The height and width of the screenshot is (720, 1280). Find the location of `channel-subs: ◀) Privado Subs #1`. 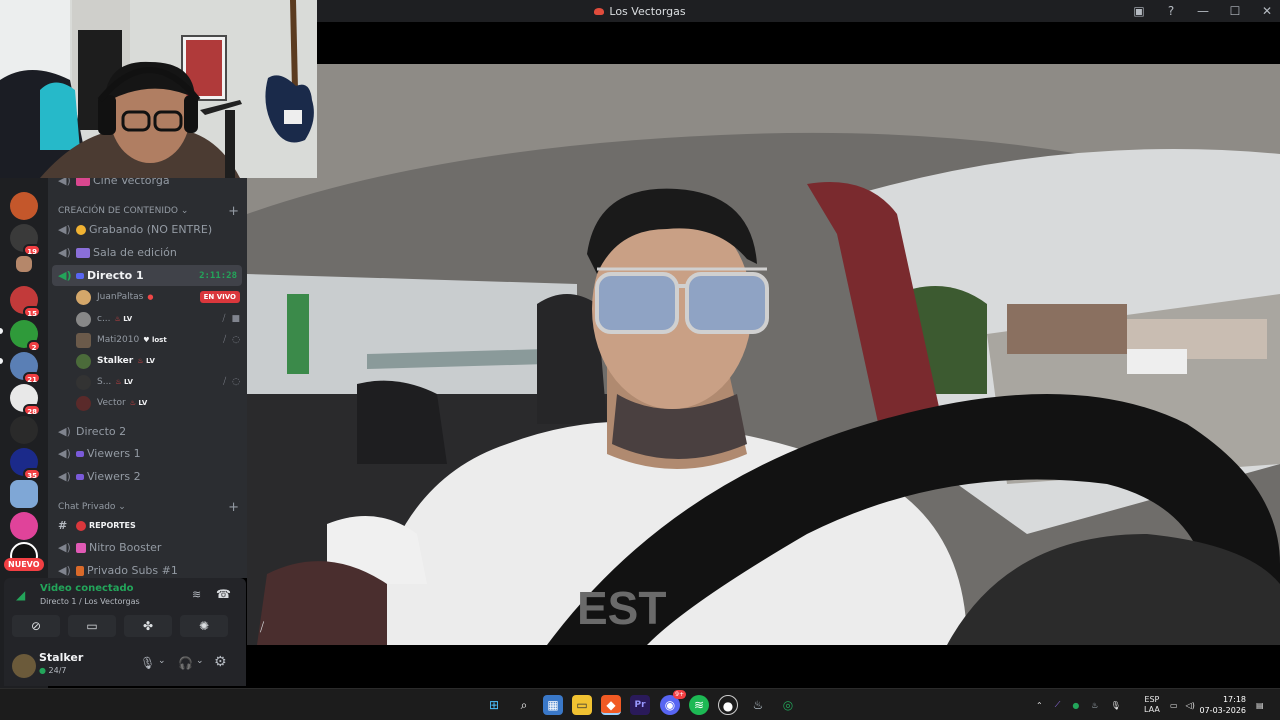

channel-subs: ◀) Privado Subs #1 is located at coordinates (147, 569).